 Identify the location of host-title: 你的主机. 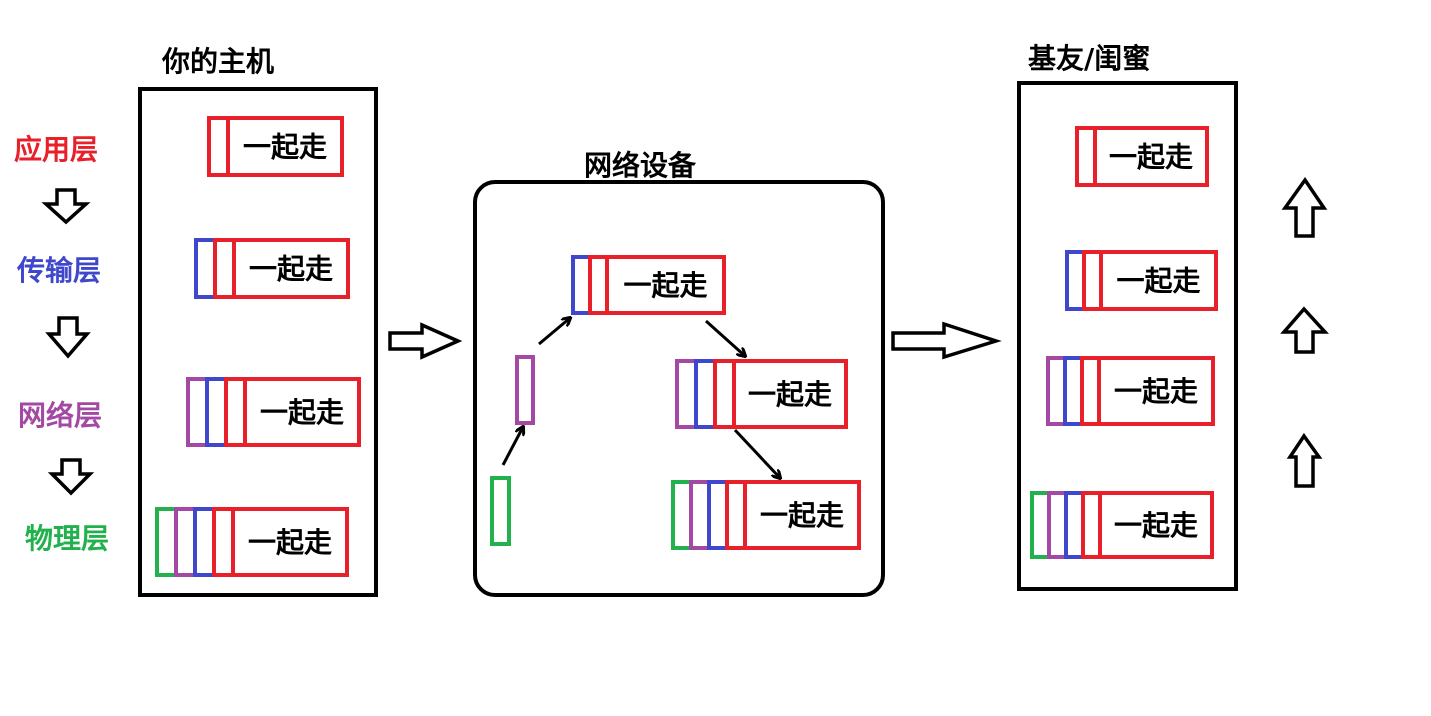
(218, 61).